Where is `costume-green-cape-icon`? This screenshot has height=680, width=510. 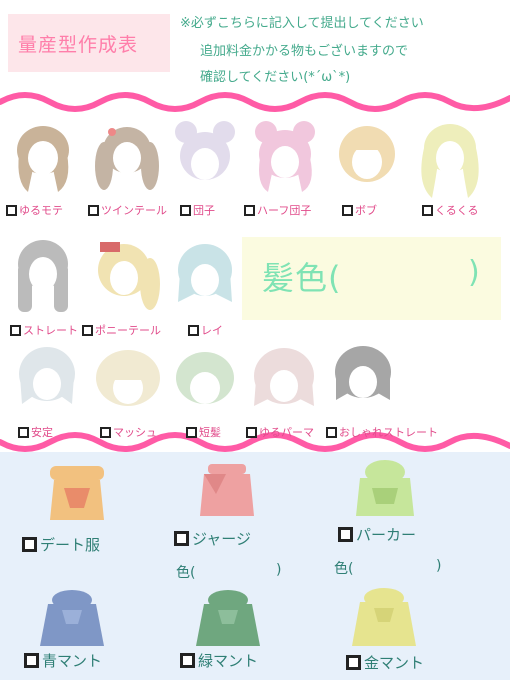
costume-green-cape-icon is located at coordinates (228, 618).